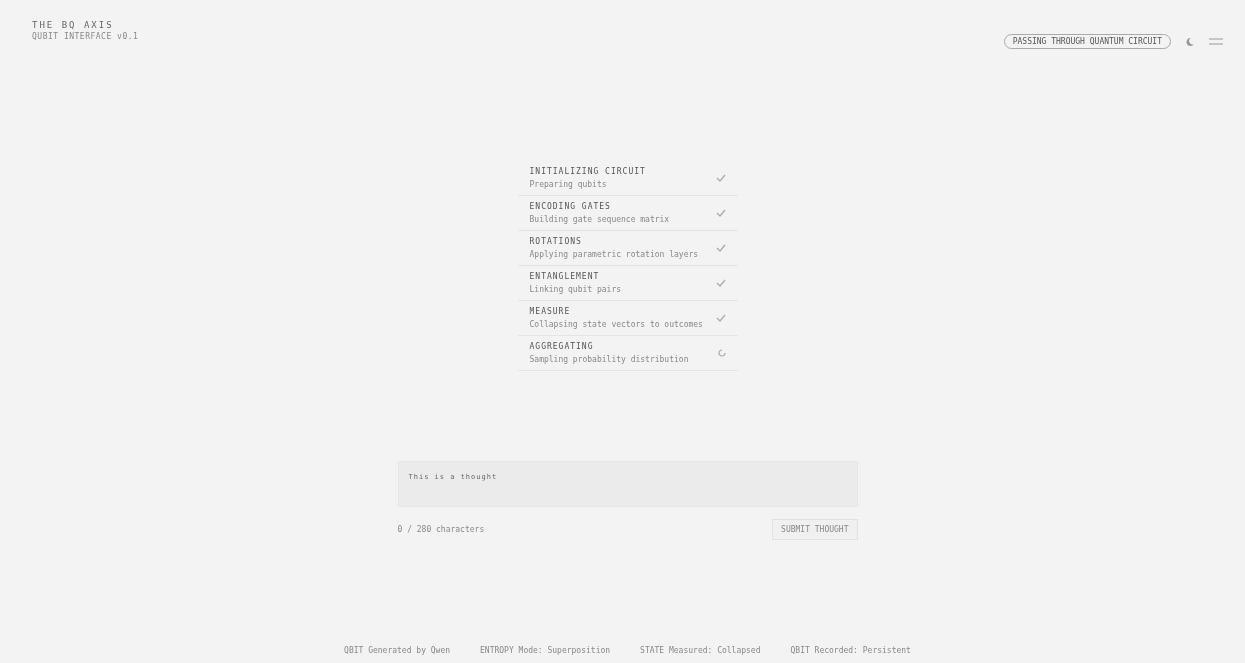 Image resolution: width=1245 pixels, height=663 pixels. I want to click on step-detail: Collapsing state vectors to outcomes, so click(616, 324).